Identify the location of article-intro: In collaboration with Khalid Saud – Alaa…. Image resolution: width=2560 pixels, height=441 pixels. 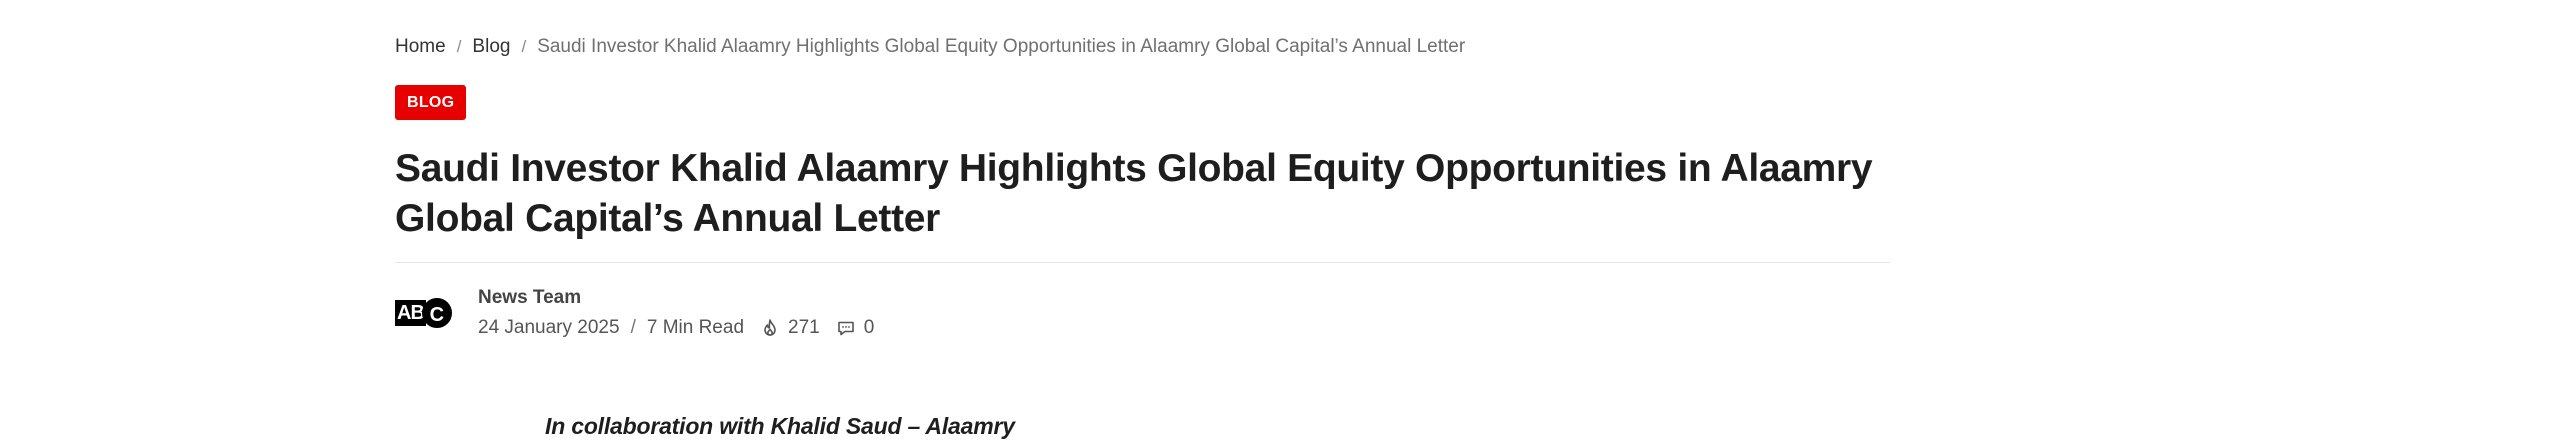
(780, 426).